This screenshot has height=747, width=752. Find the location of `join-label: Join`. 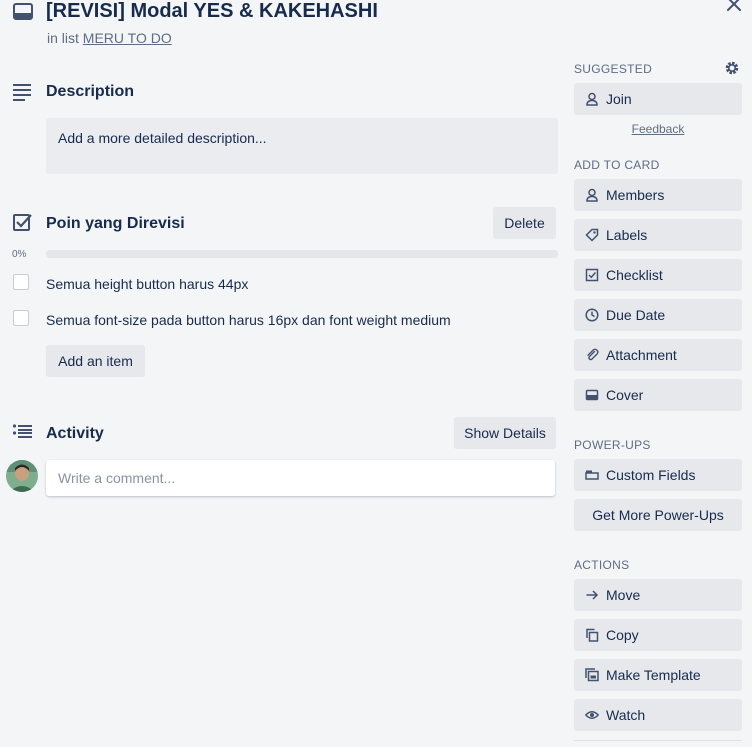

join-label: Join is located at coordinates (619, 99).